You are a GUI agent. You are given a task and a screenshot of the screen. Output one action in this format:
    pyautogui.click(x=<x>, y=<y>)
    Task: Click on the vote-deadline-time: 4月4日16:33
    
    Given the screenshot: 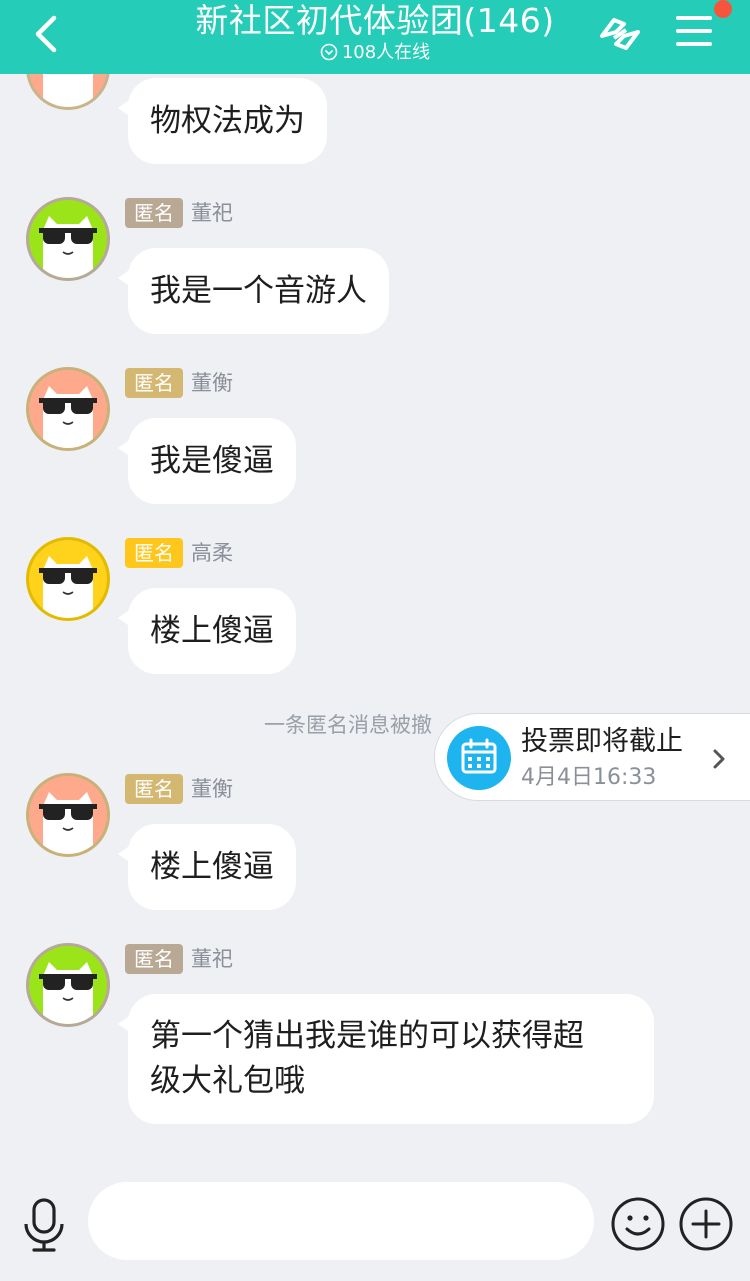 What is the action you would take?
    pyautogui.click(x=589, y=777)
    